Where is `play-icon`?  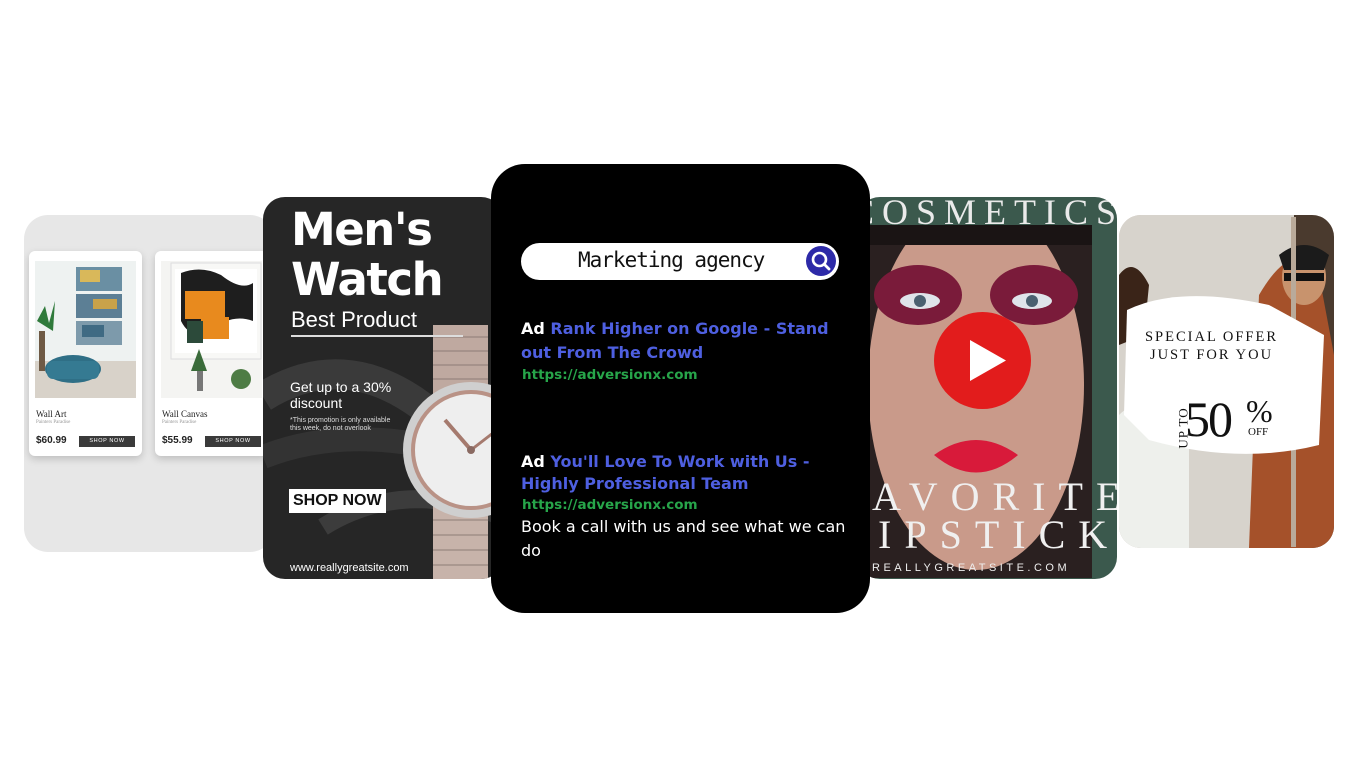
play-icon is located at coordinates (982, 360).